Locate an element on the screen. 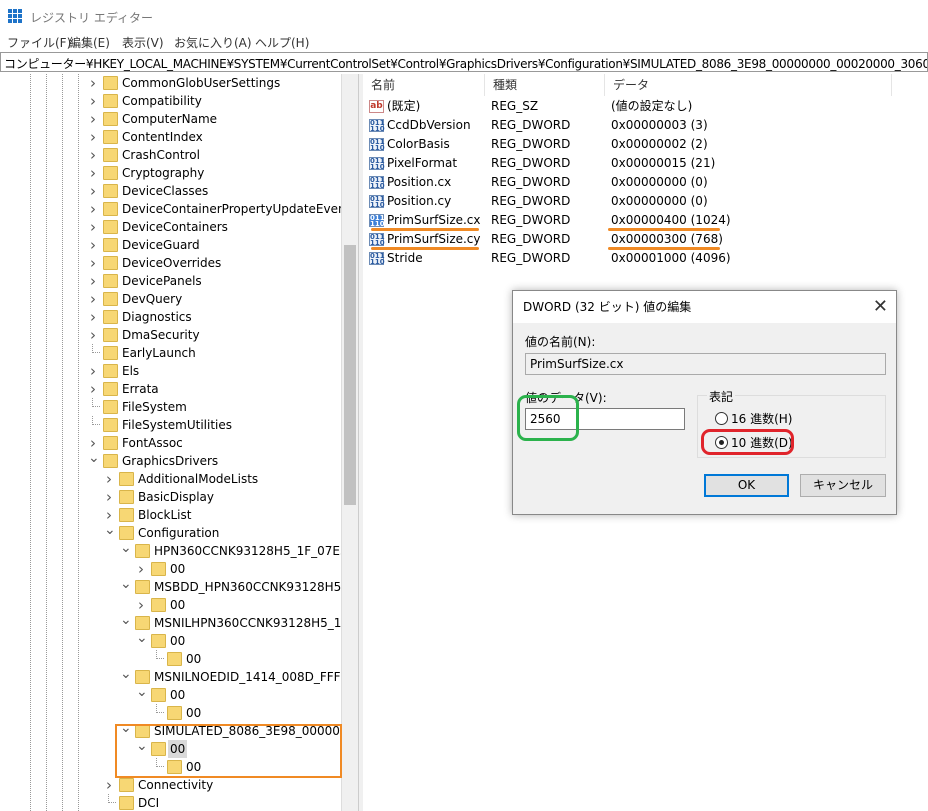 The image size is (928, 811). tree-item: FileSystem is located at coordinates (170, 407).